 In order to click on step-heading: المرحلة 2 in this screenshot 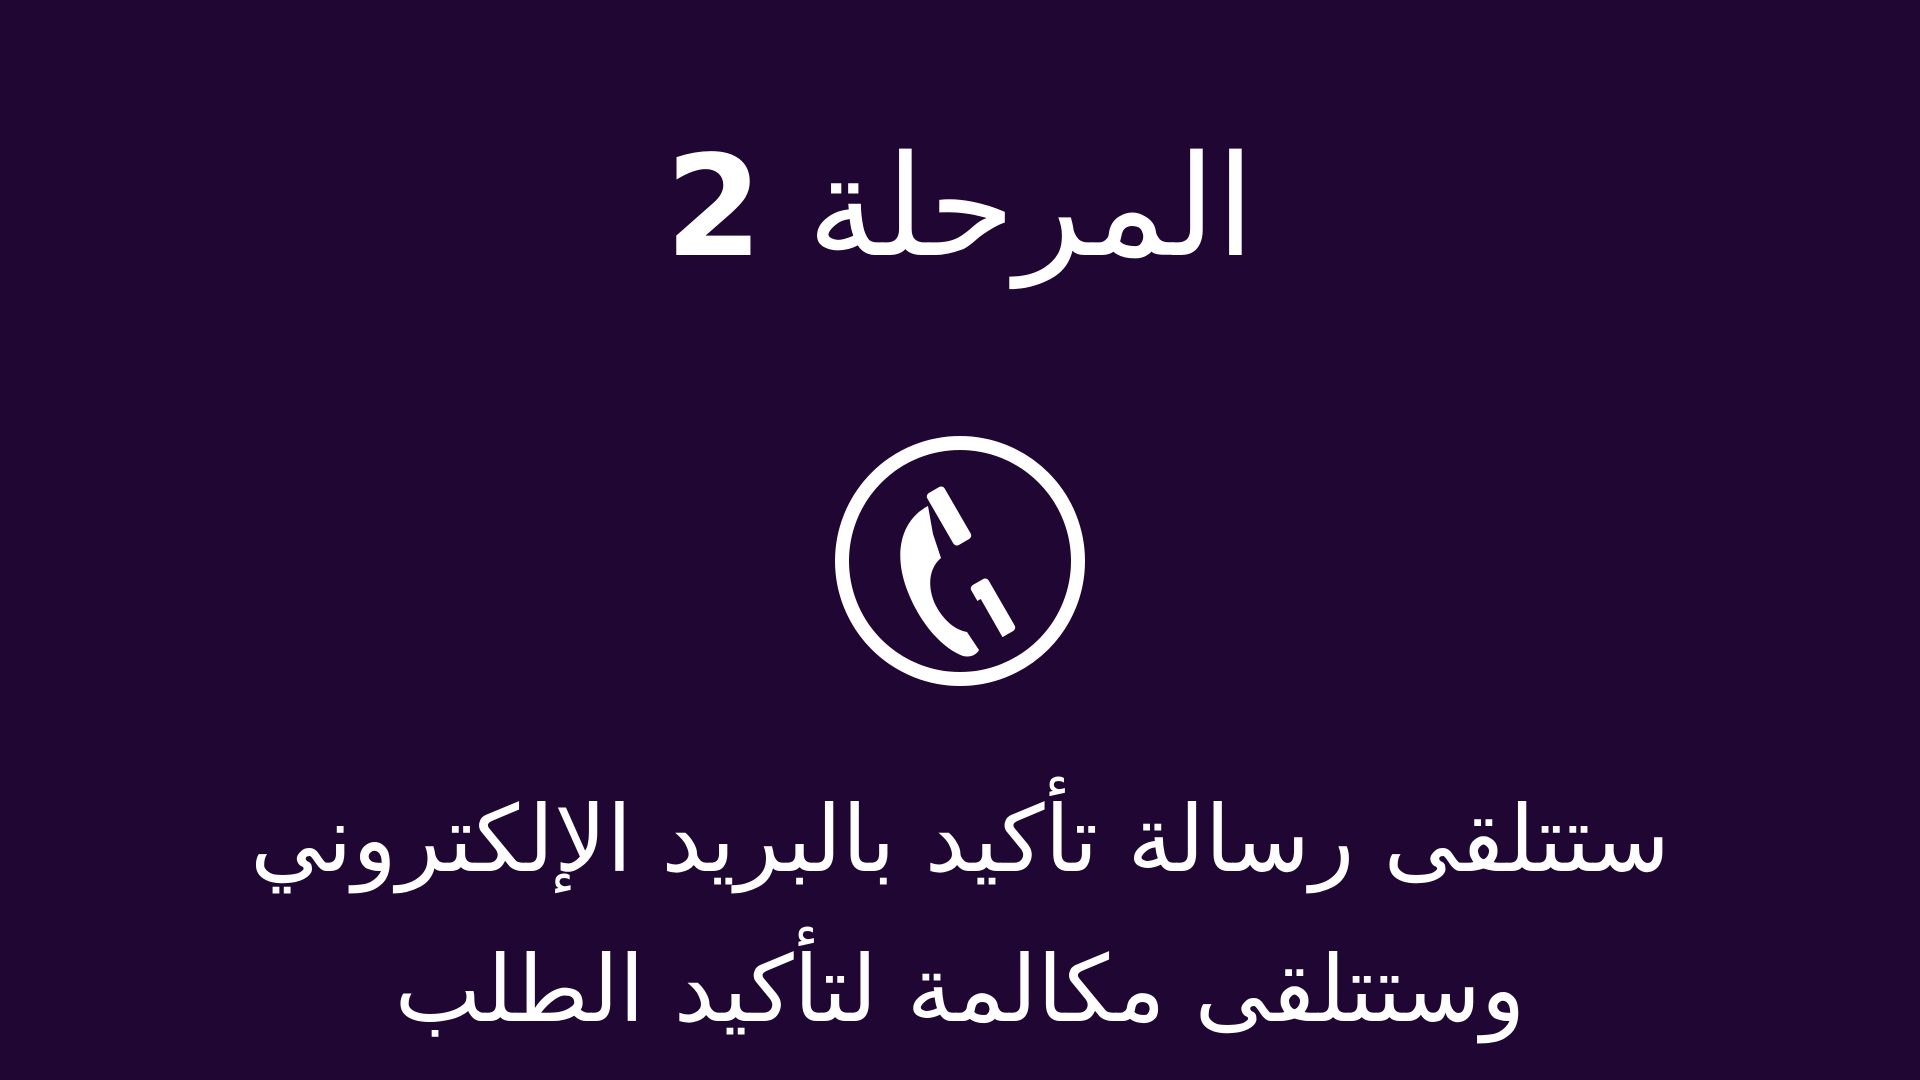, I will do `click(960, 208)`.